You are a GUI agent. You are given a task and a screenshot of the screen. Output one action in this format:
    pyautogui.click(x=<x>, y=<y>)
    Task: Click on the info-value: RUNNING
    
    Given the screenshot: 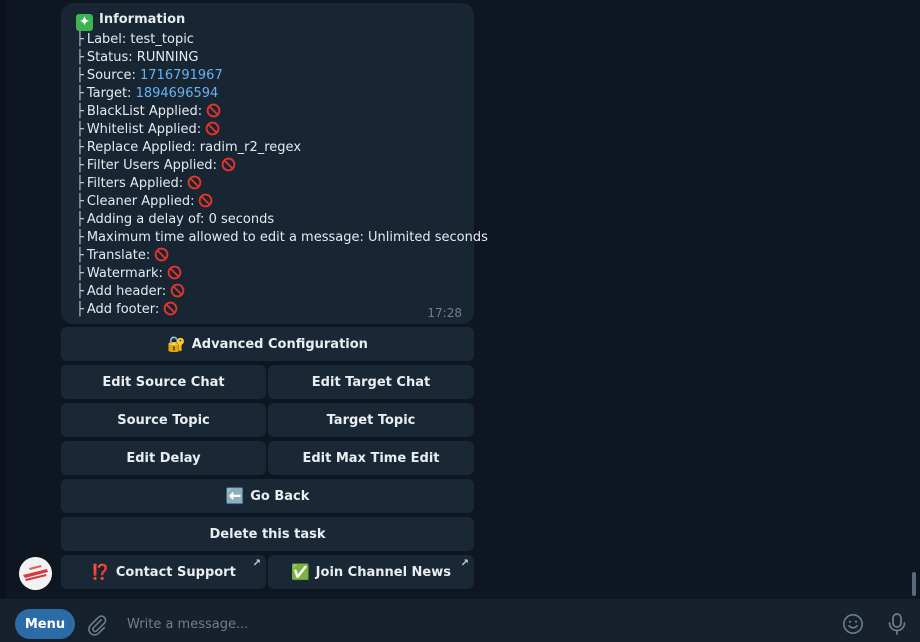 What is the action you would take?
    pyautogui.click(x=167, y=57)
    